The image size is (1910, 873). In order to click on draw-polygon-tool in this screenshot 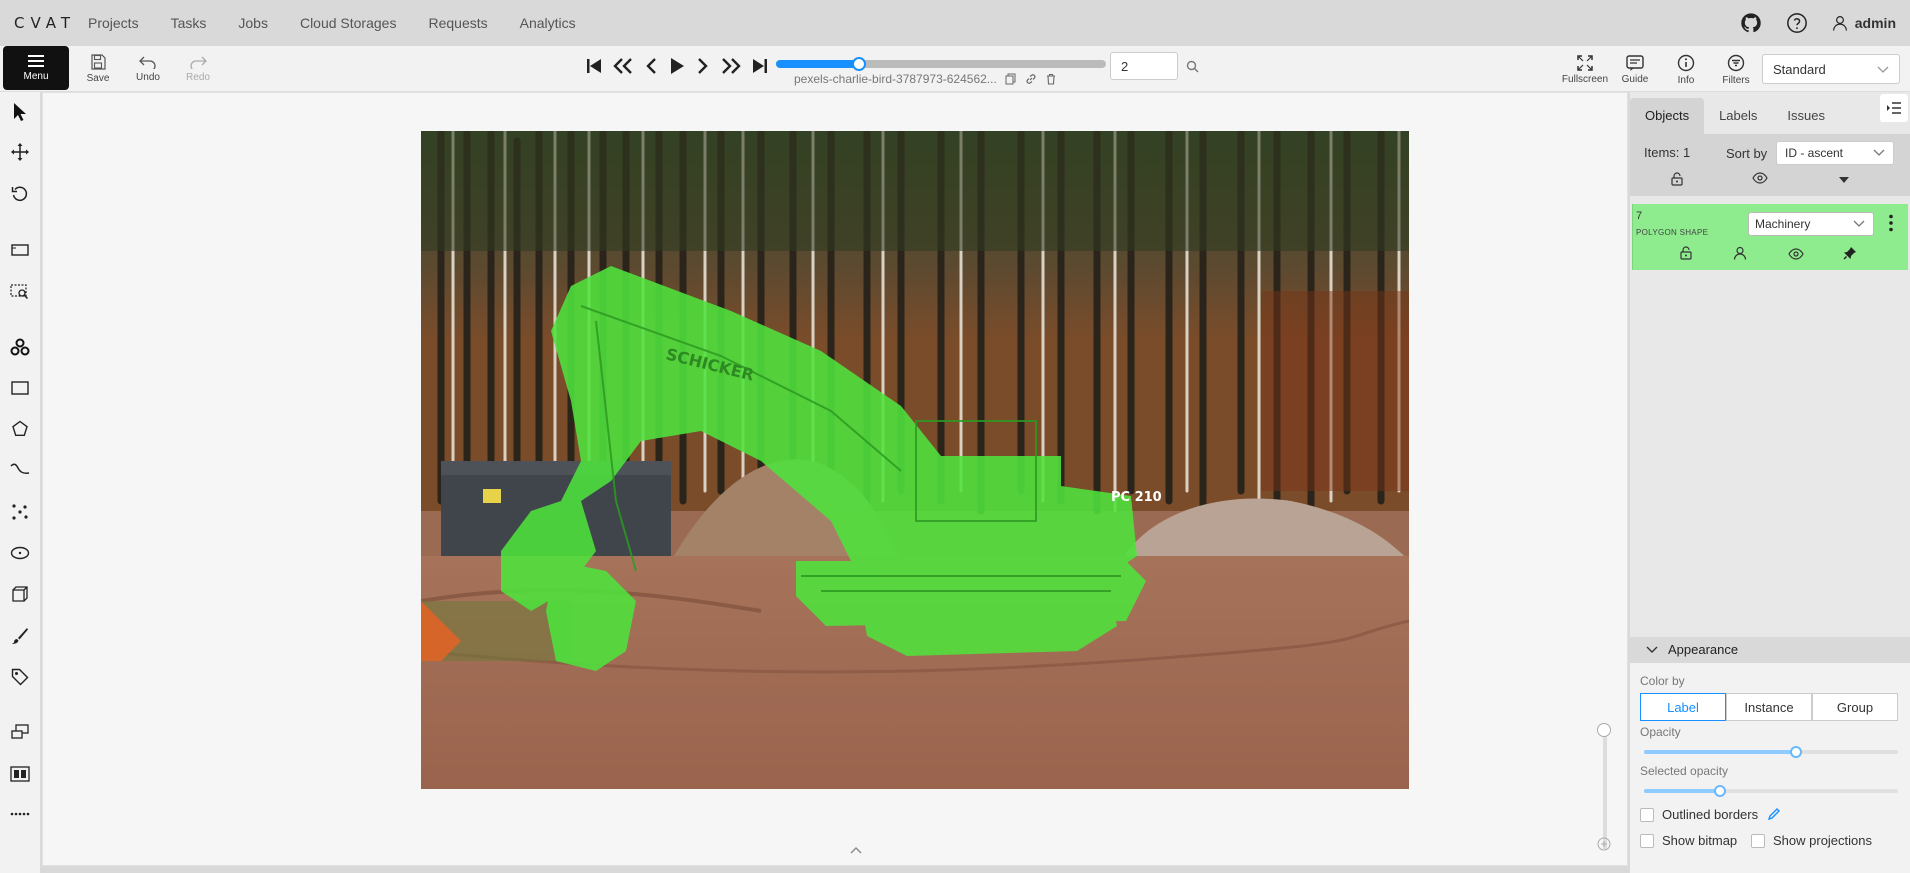, I will do `click(20, 429)`.